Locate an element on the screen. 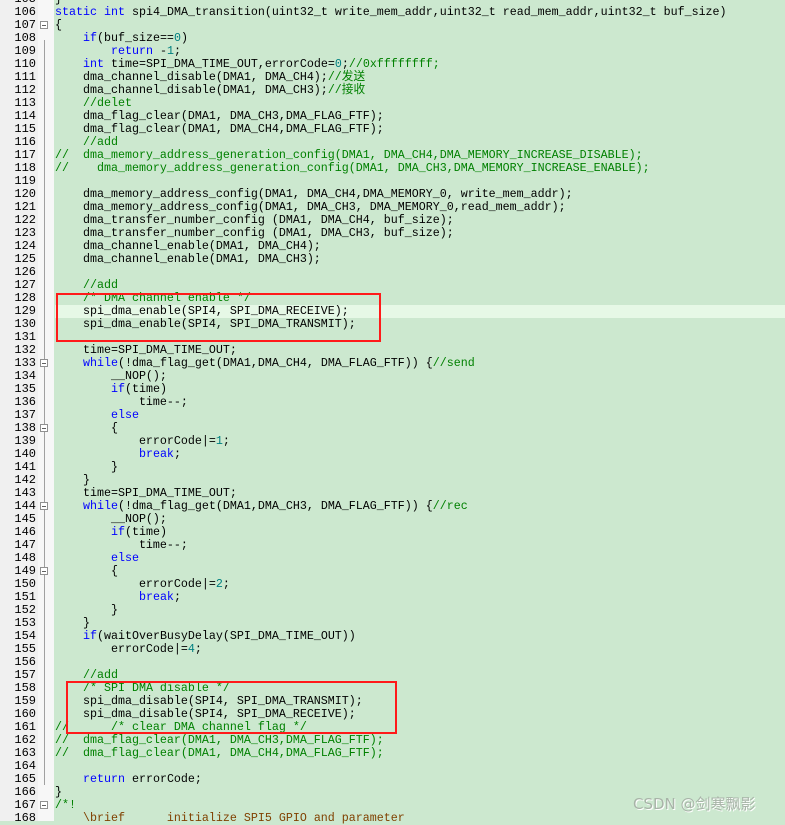 This screenshot has height=825, width=785. code-token: time=SPI_DMA_TIME_OUT,errorCode= is located at coordinates (219, 64).